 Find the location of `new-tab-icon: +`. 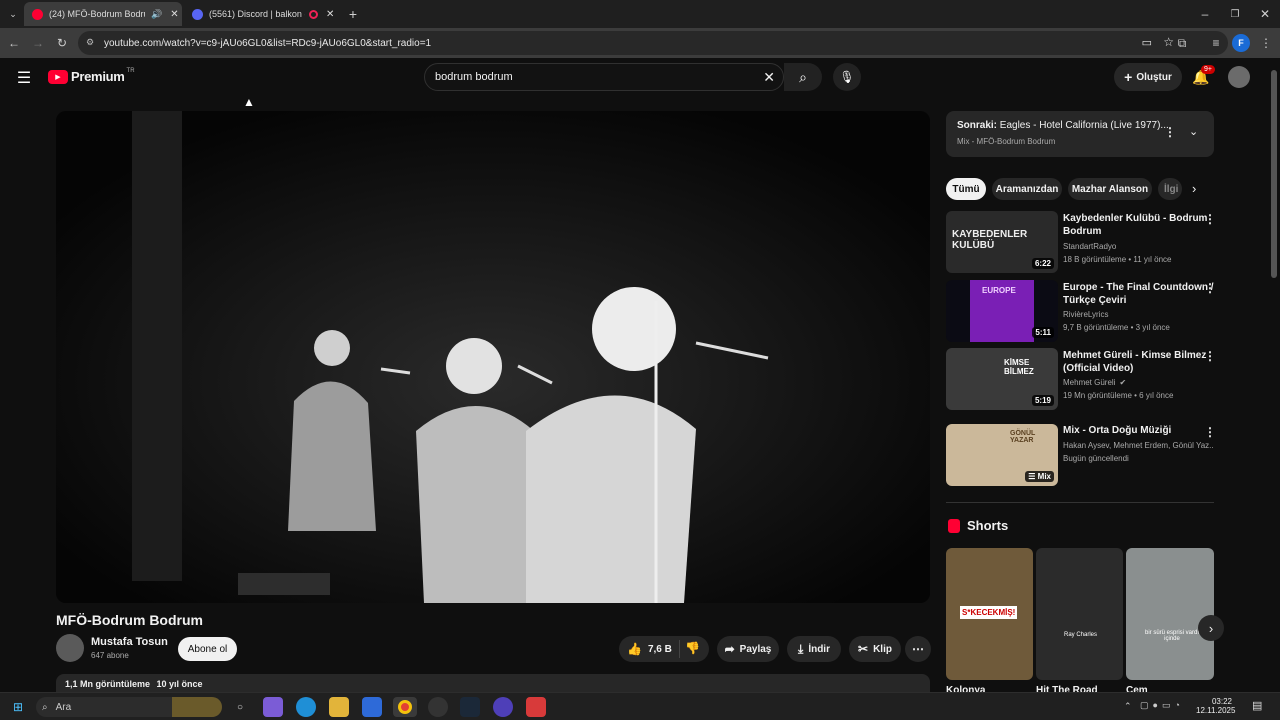

new-tab-icon: + is located at coordinates (353, 14).